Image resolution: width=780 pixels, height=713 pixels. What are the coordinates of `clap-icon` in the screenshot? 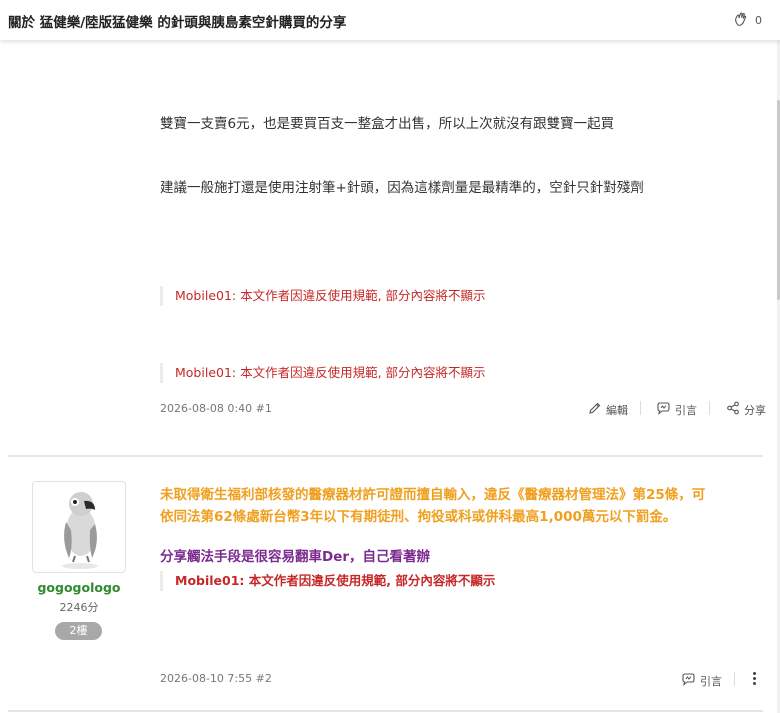 It's located at (741, 20).